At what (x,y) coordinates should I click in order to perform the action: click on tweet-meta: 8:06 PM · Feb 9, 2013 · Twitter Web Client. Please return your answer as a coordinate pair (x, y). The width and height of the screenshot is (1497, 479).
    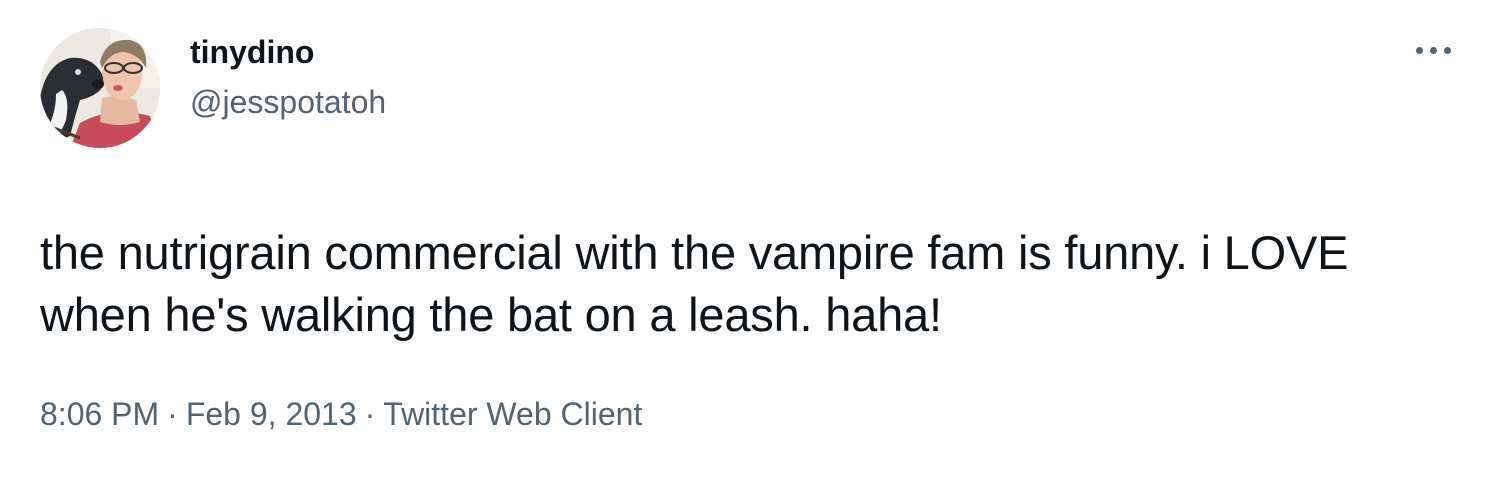
    Looking at the image, I should click on (341, 414).